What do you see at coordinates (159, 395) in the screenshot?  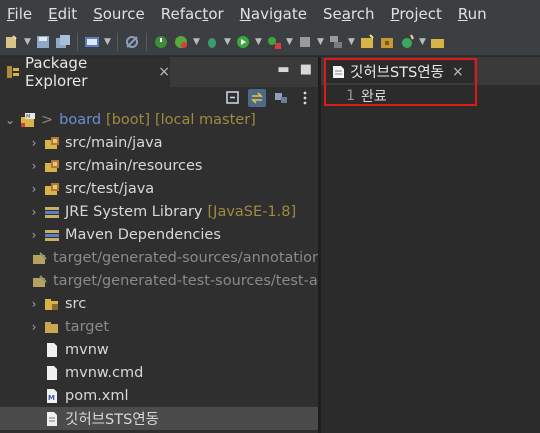 I see `tree-item: Mpom.xml` at bounding box center [159, 395].